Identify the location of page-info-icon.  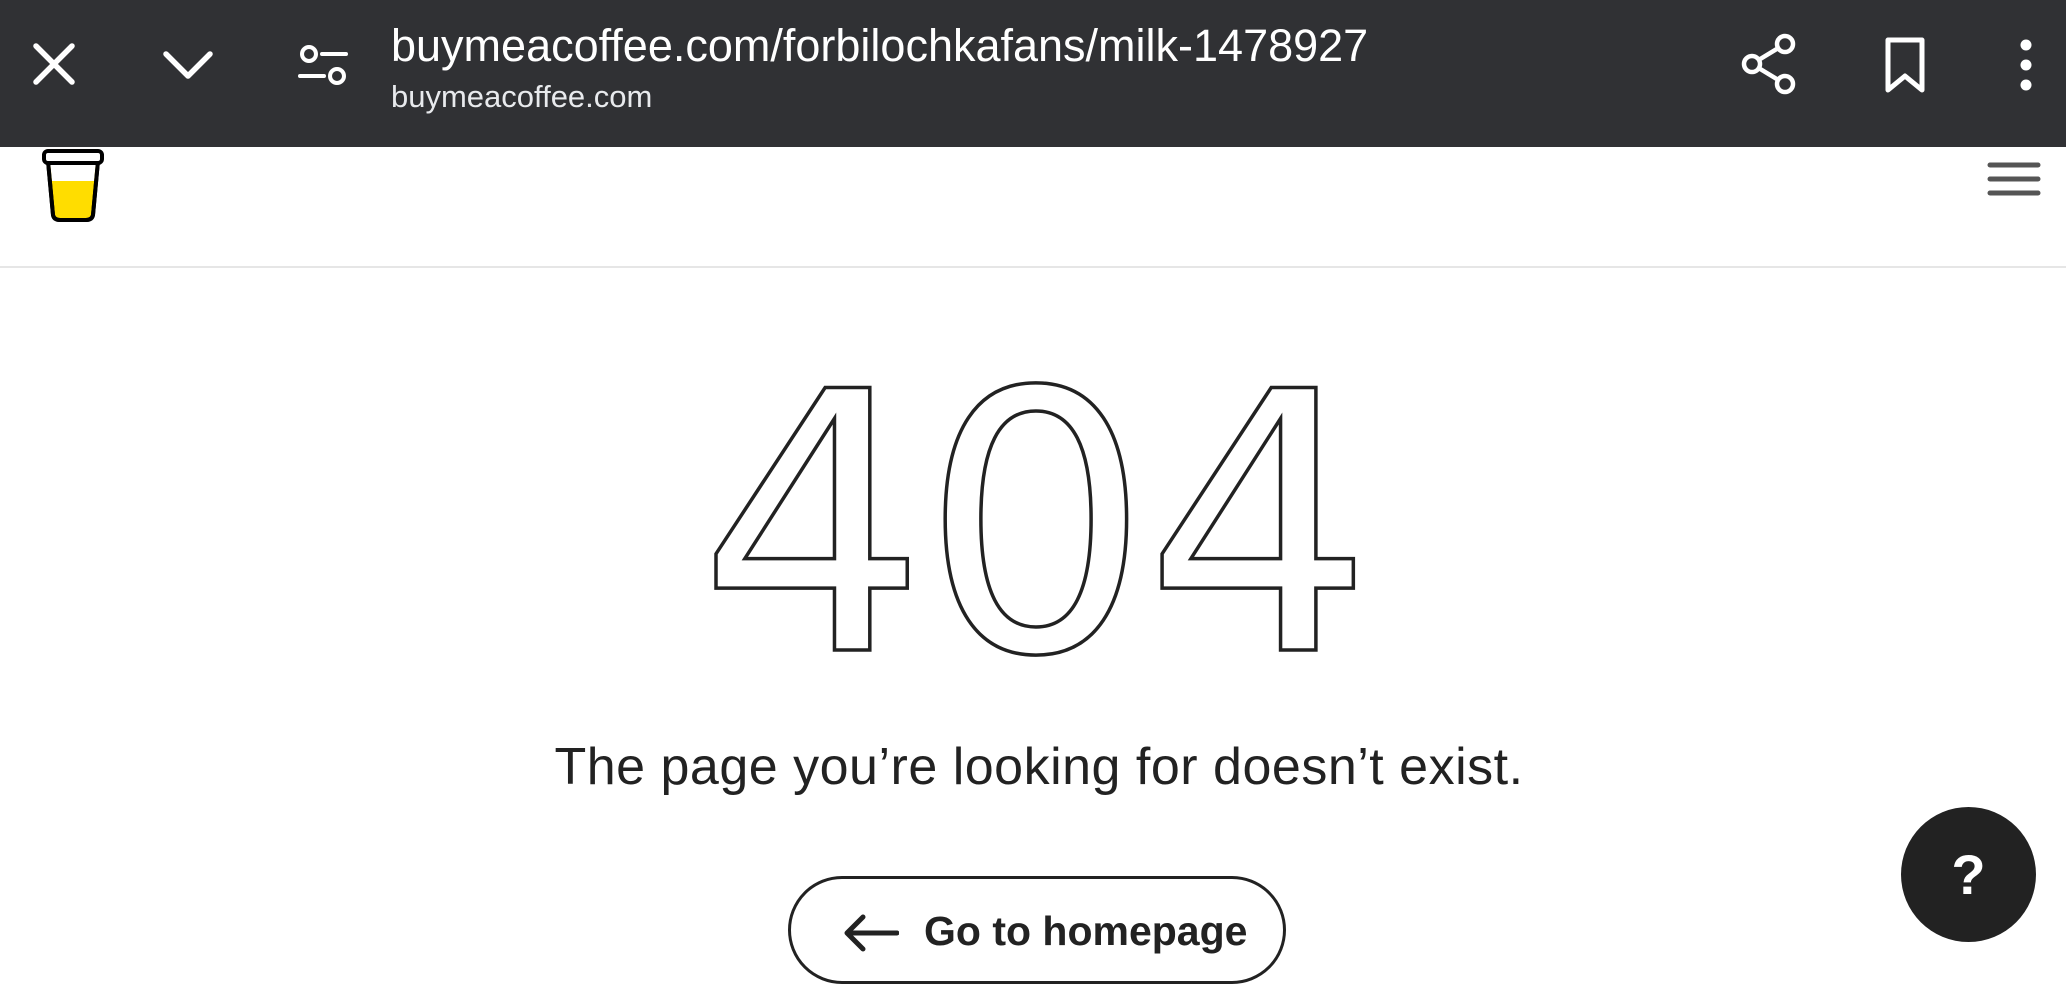
(323, 65).